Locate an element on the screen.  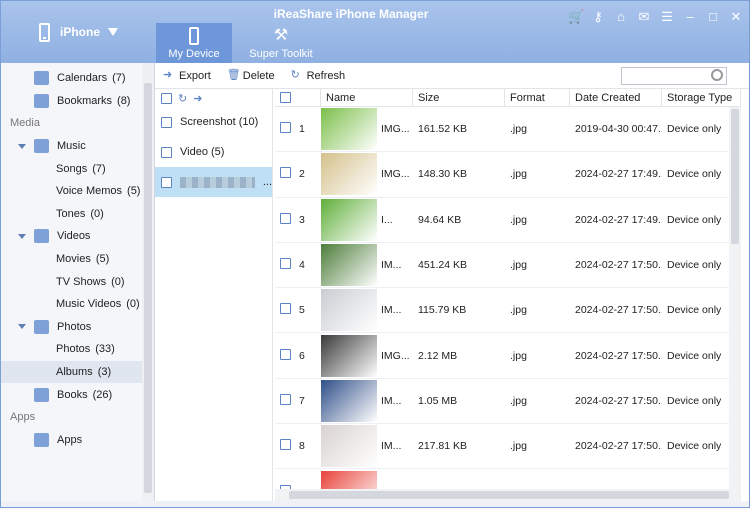
minimize-icon: – is located at coordinates (690, 17).